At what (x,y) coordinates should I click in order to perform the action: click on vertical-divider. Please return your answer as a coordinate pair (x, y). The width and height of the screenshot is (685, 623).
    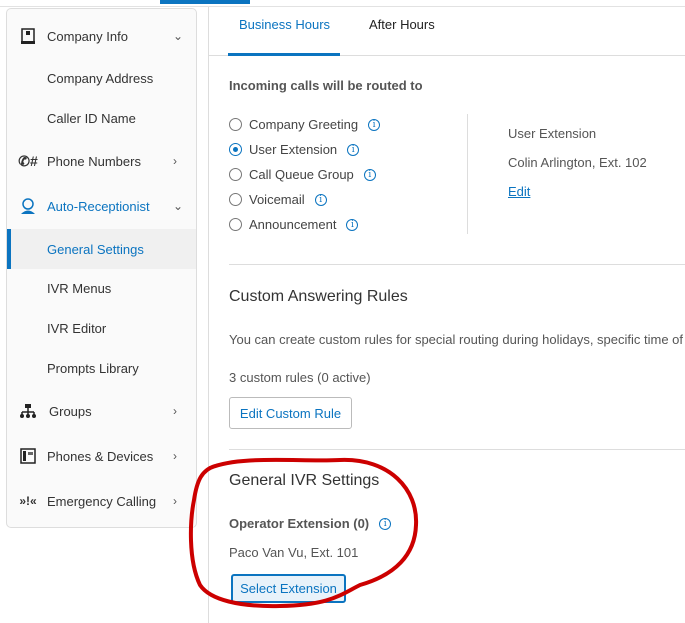
    Looking at the image, I should click on (467, 174).